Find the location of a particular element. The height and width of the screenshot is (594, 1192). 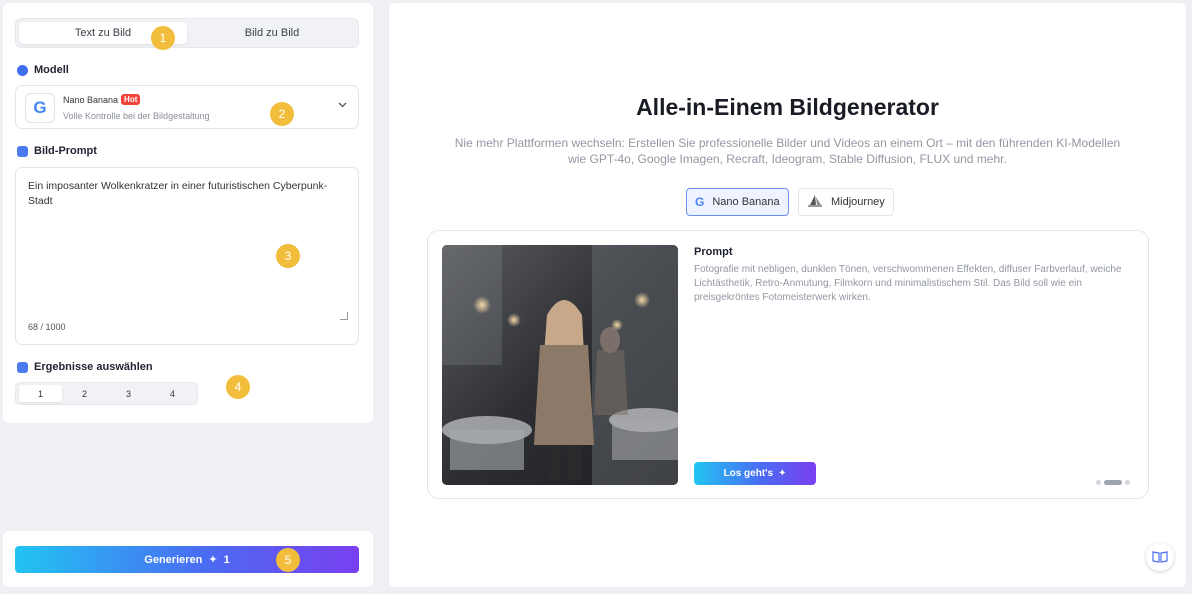

generate-label: Generieren is located at coordinates (173, 559).